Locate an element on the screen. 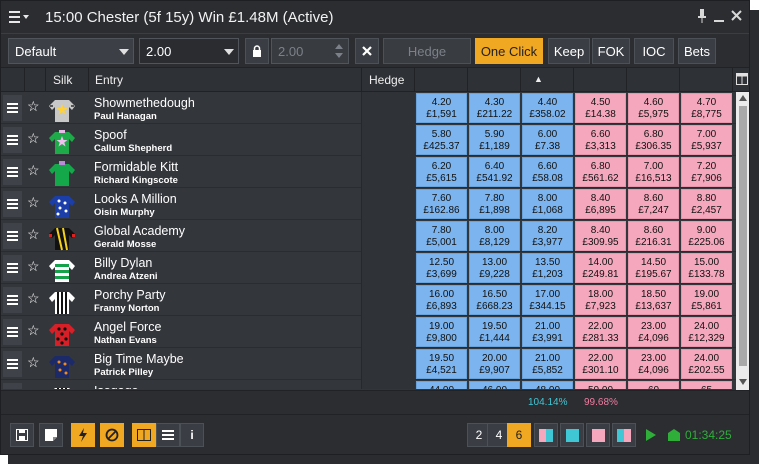 This screenshot has height=466, width=761. lay-price-cell: 6.80 £561.62 is located at coordinates (600, 172).